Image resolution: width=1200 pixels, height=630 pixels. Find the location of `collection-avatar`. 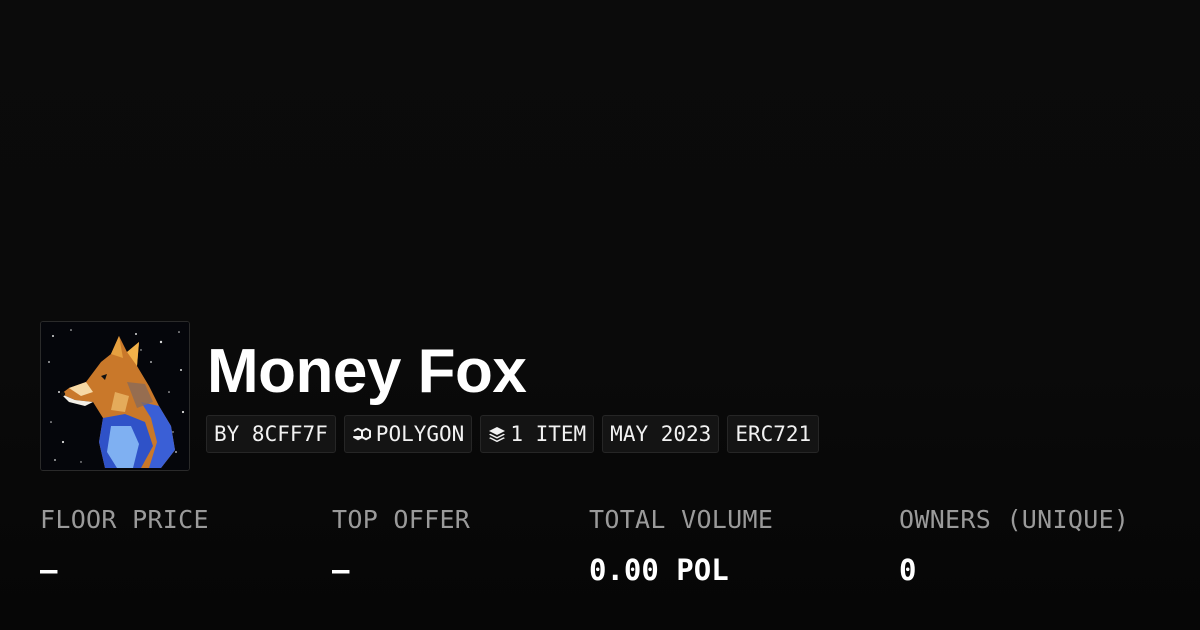

collection-avatar is located at coordinates (115, 396).